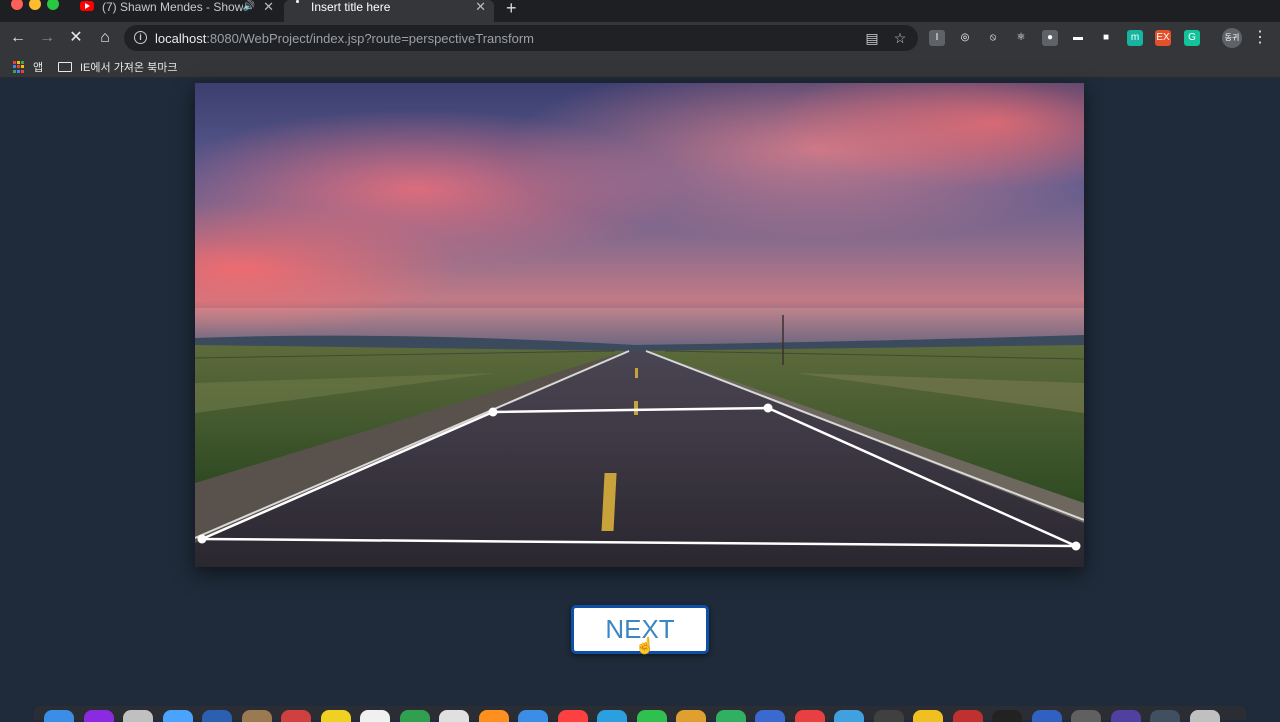  I want to click on folder-icon, so click(65, 67).